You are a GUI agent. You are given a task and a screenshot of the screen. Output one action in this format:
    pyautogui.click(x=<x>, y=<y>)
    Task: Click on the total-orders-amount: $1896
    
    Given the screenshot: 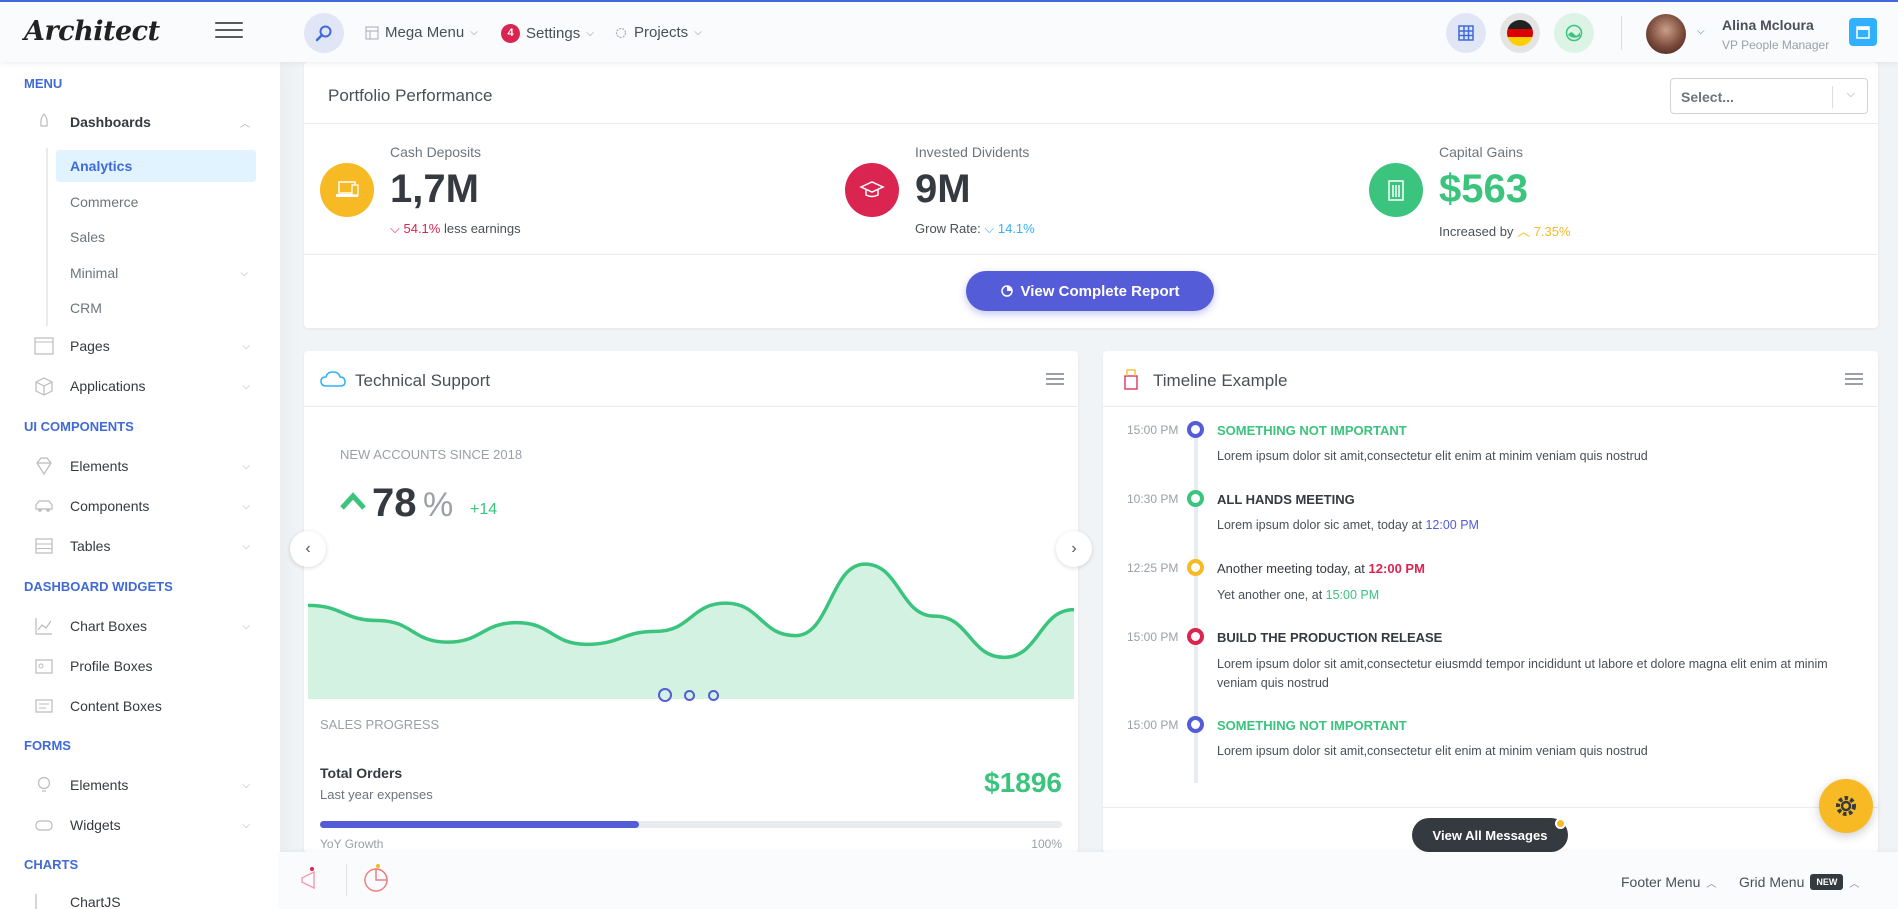 What is the action you would take?
    pyautogui.click(x=1023, y=782)
    